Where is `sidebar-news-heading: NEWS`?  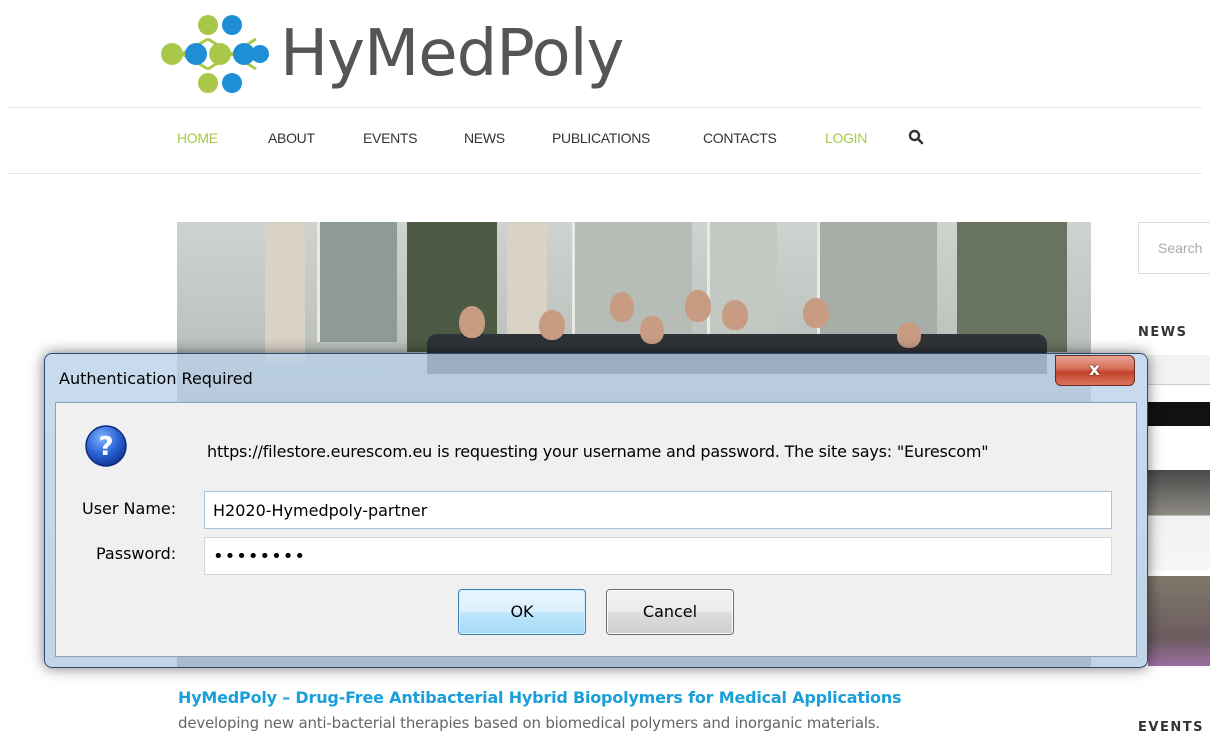 sidebar-news-heading: NEWS is located at coordinates (1163, 332).